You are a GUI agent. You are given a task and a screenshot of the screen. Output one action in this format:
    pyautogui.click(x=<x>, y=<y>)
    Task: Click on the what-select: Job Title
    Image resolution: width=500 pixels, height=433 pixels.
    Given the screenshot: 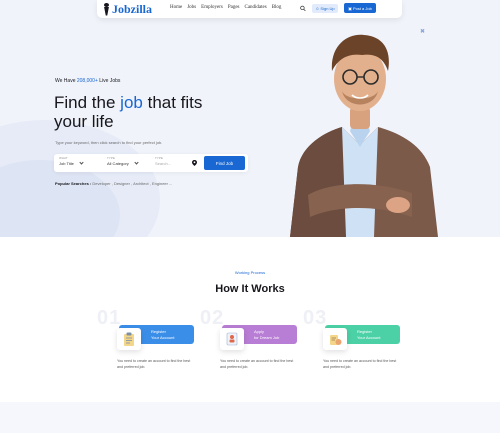 What is the action you would take?
    pyautogui.click(x=71, y=163)
    